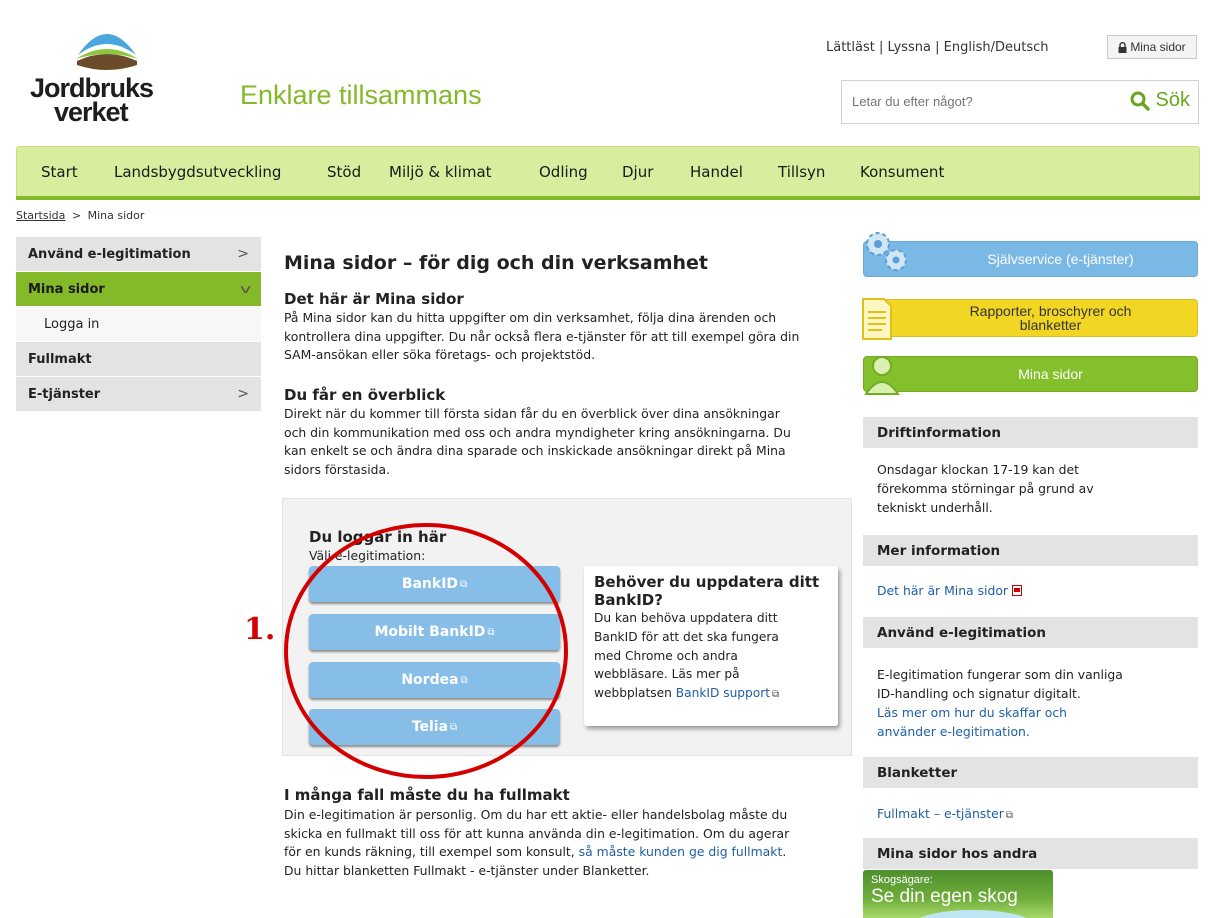 This screenshot has width=1219, height=918. I want to click on mina-sidor-top-button: Mina sidor, so click(1152, 47).